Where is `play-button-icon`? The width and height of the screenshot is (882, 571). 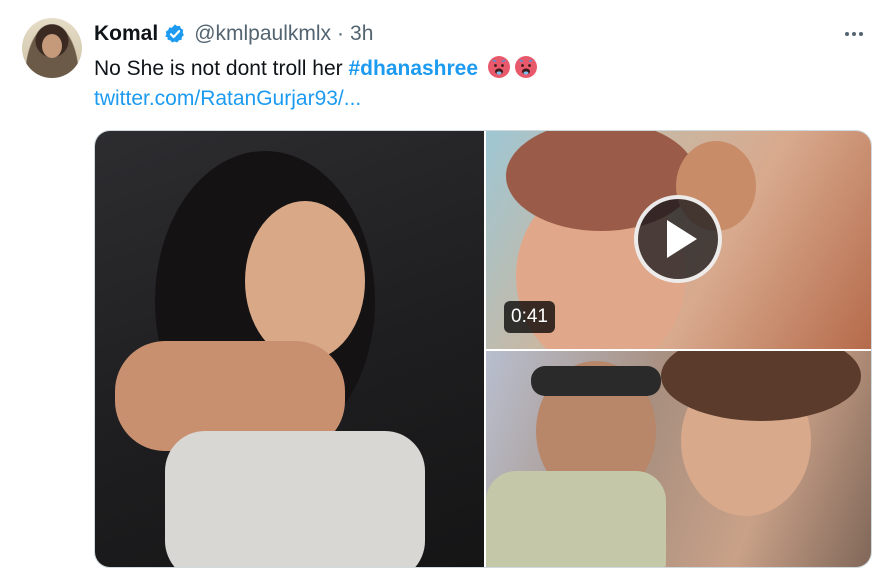
play-button-icon is located at coordinates (678, 239).